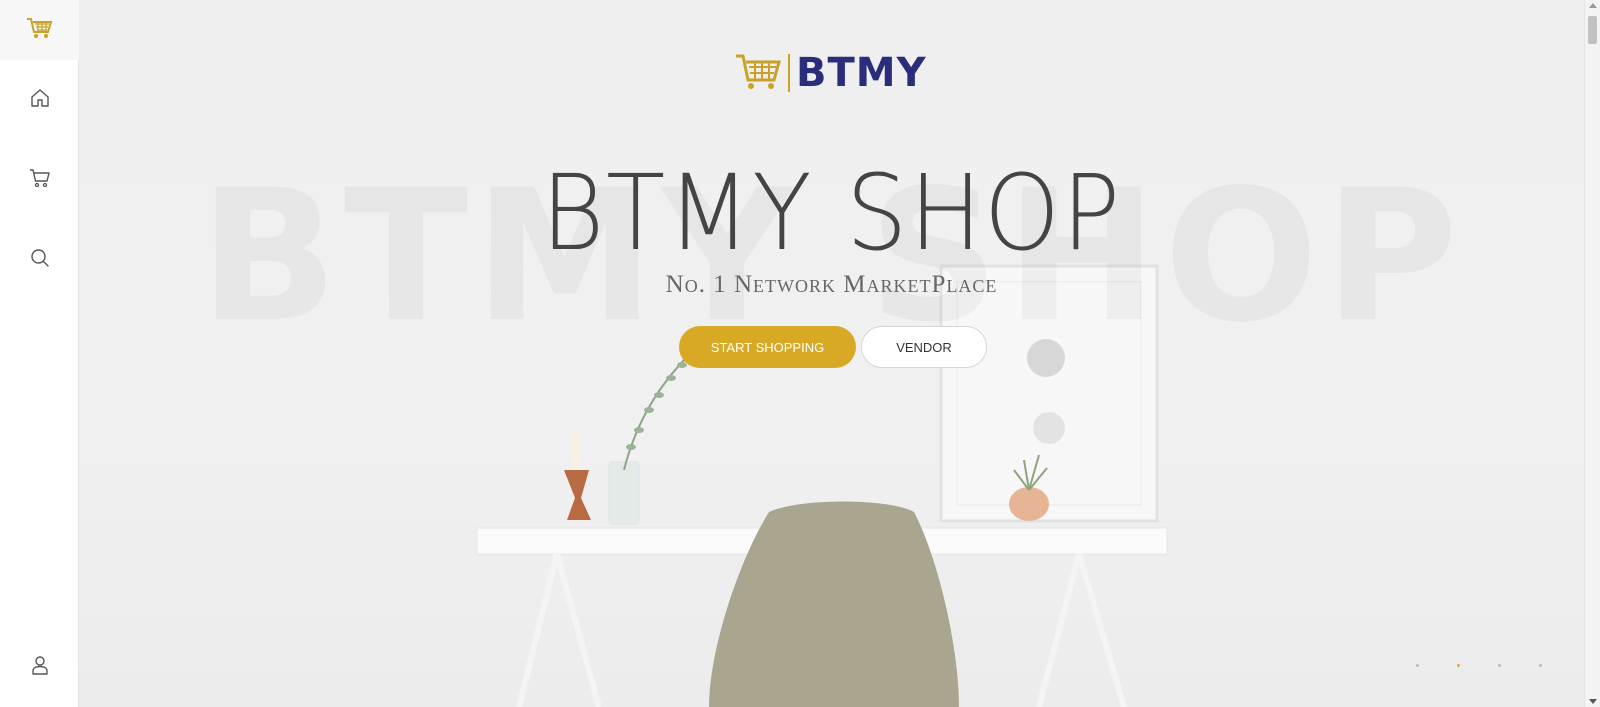 Image resolution: width=1600 pixels, height=707 pixels. I want to click on sidebar-item-cart, so click(39, 180).